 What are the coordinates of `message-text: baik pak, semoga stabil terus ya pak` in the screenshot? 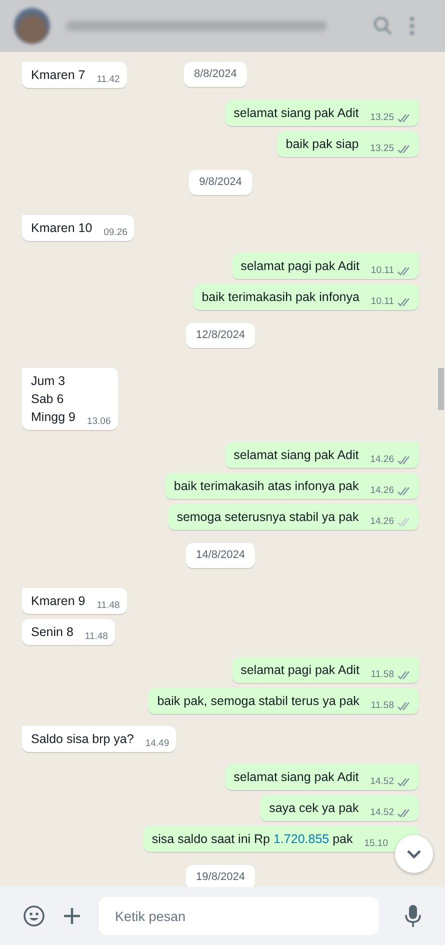 It's located at (258, 701).